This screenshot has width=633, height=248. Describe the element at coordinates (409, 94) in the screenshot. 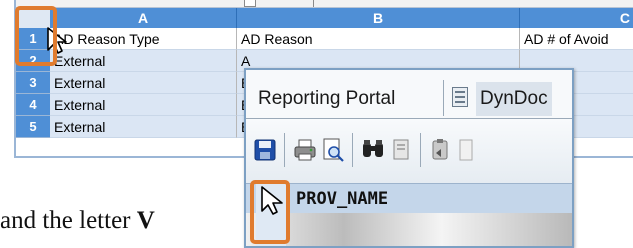

I see `tab-bar: Reporting Portal DynDoc` at that location.